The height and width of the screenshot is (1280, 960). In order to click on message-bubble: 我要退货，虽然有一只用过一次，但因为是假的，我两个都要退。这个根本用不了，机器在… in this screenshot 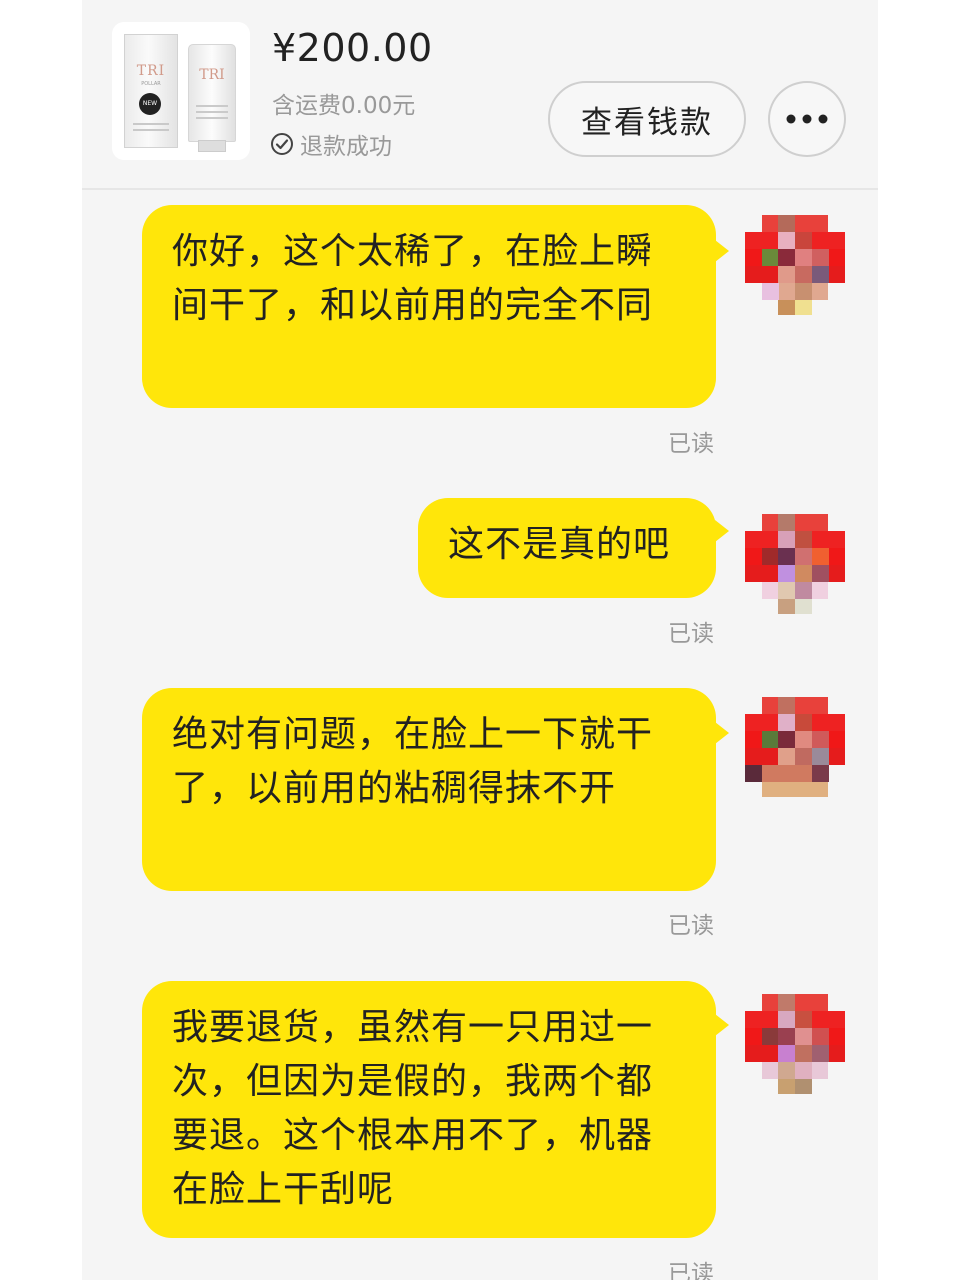, I will do `click(429, 1109)`.